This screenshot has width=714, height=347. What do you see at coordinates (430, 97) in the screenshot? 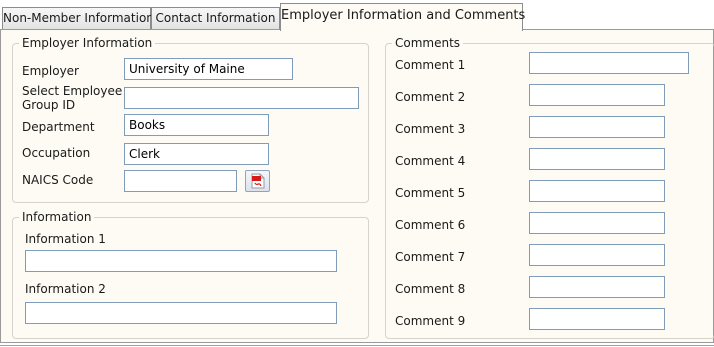
I see `comment-2-label: Comment 2` at bounding box center [430, 97].